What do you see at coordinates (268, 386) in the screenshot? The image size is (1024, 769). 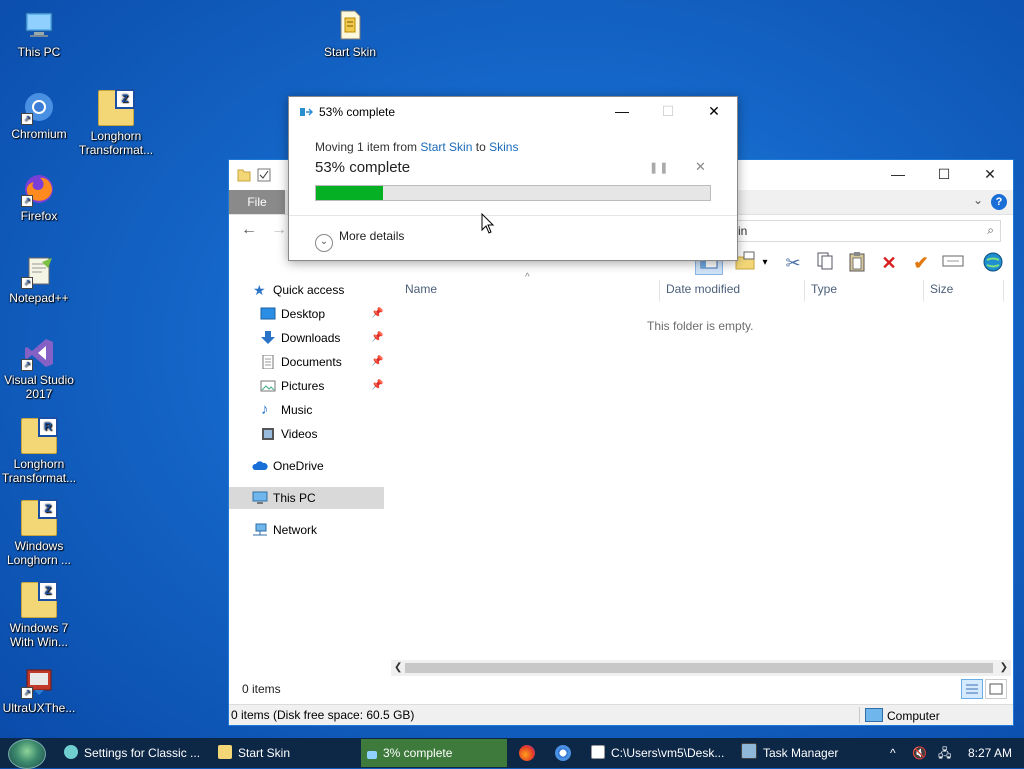 I see `pictures-icon` at bounding box center [268, 386].